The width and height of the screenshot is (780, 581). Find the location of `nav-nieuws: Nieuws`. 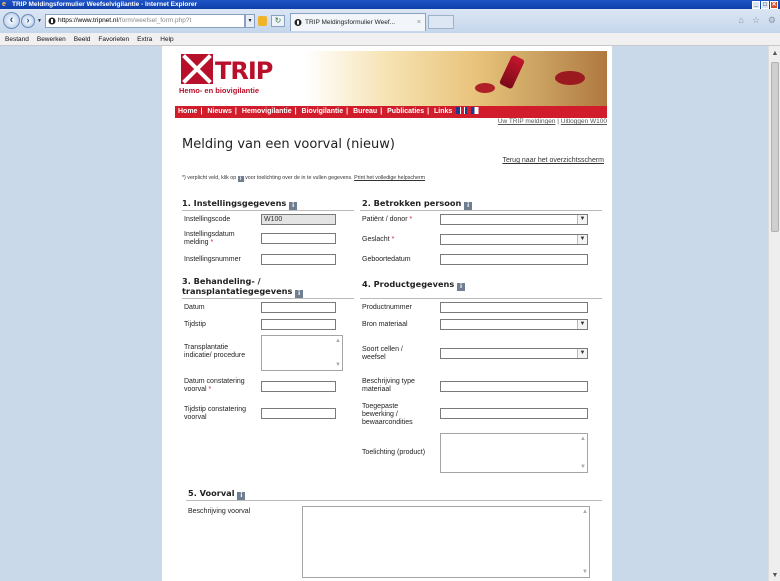

nav-nieuws: Nieuws is located at coordinates (219, 111).